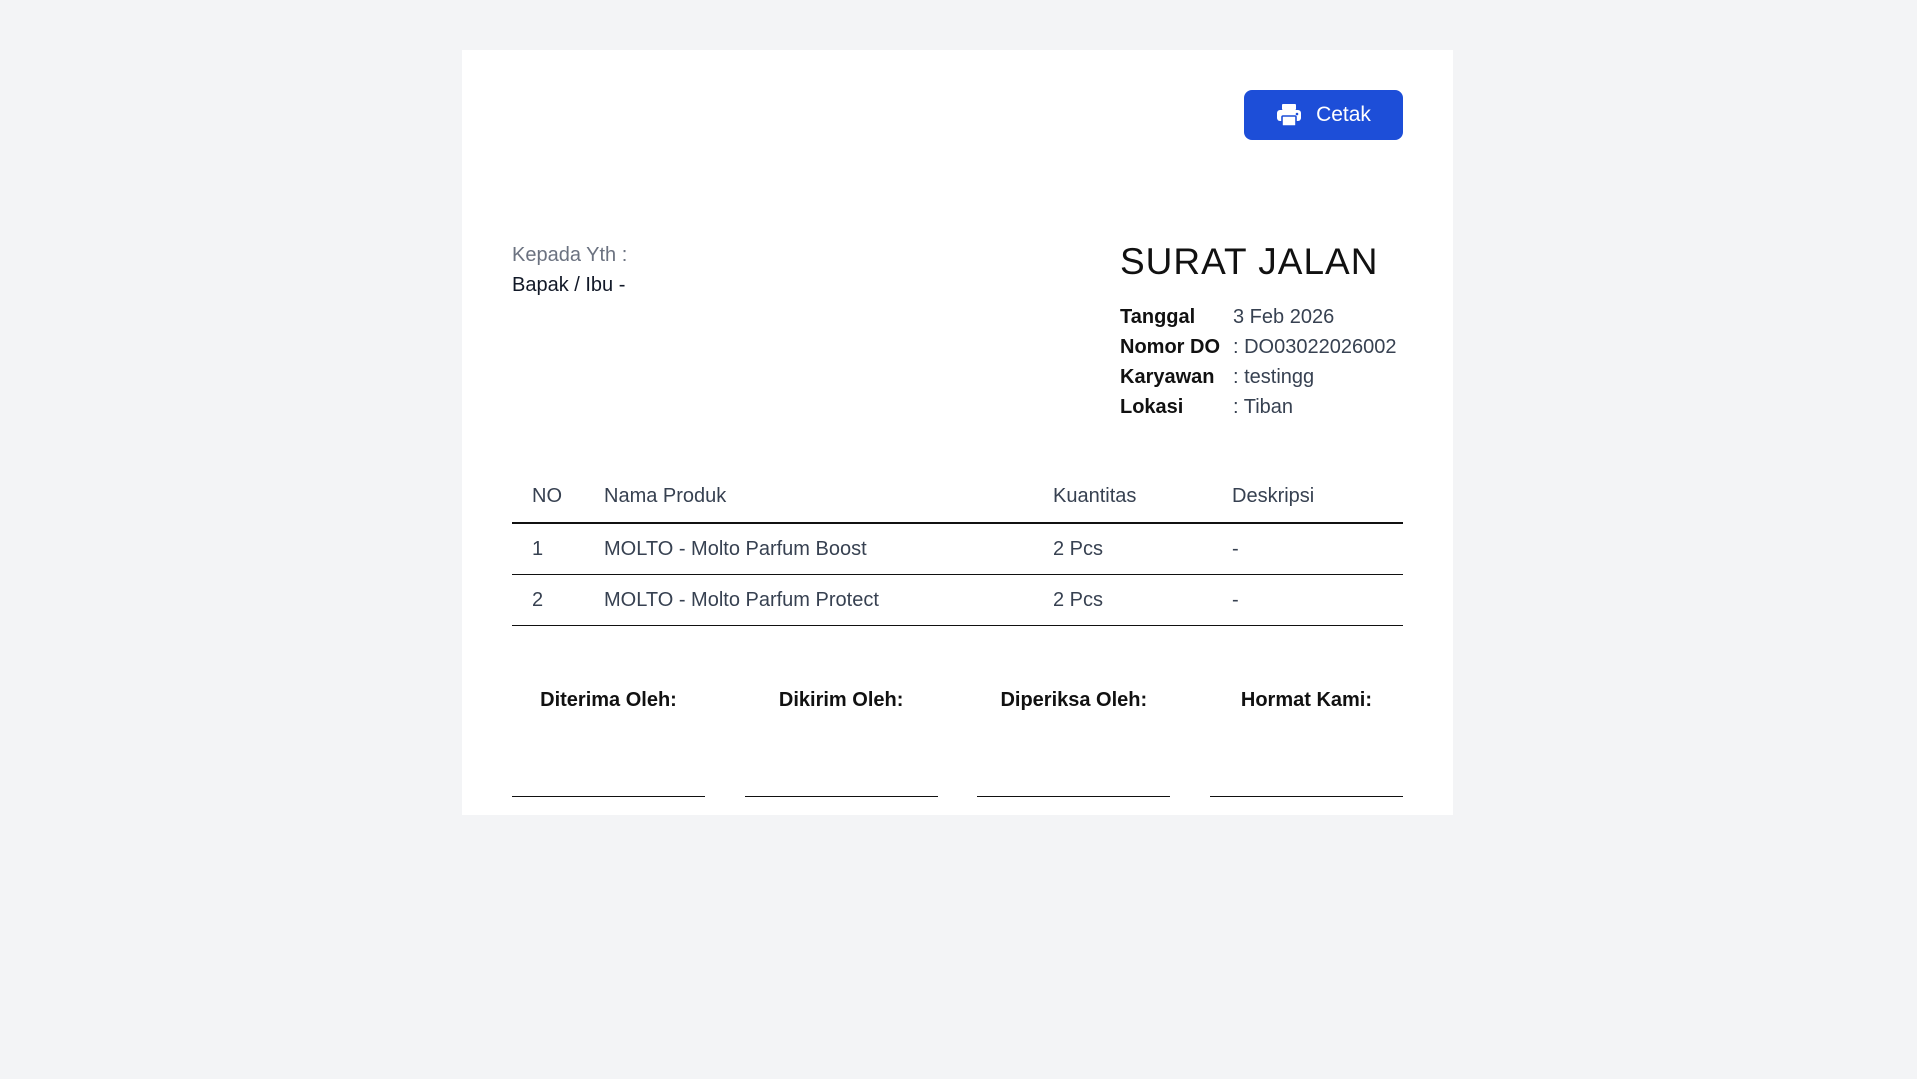 The height and width of the screenshot is (1079, 1917). I want to click on cell-no: 2, so click(558, 600).